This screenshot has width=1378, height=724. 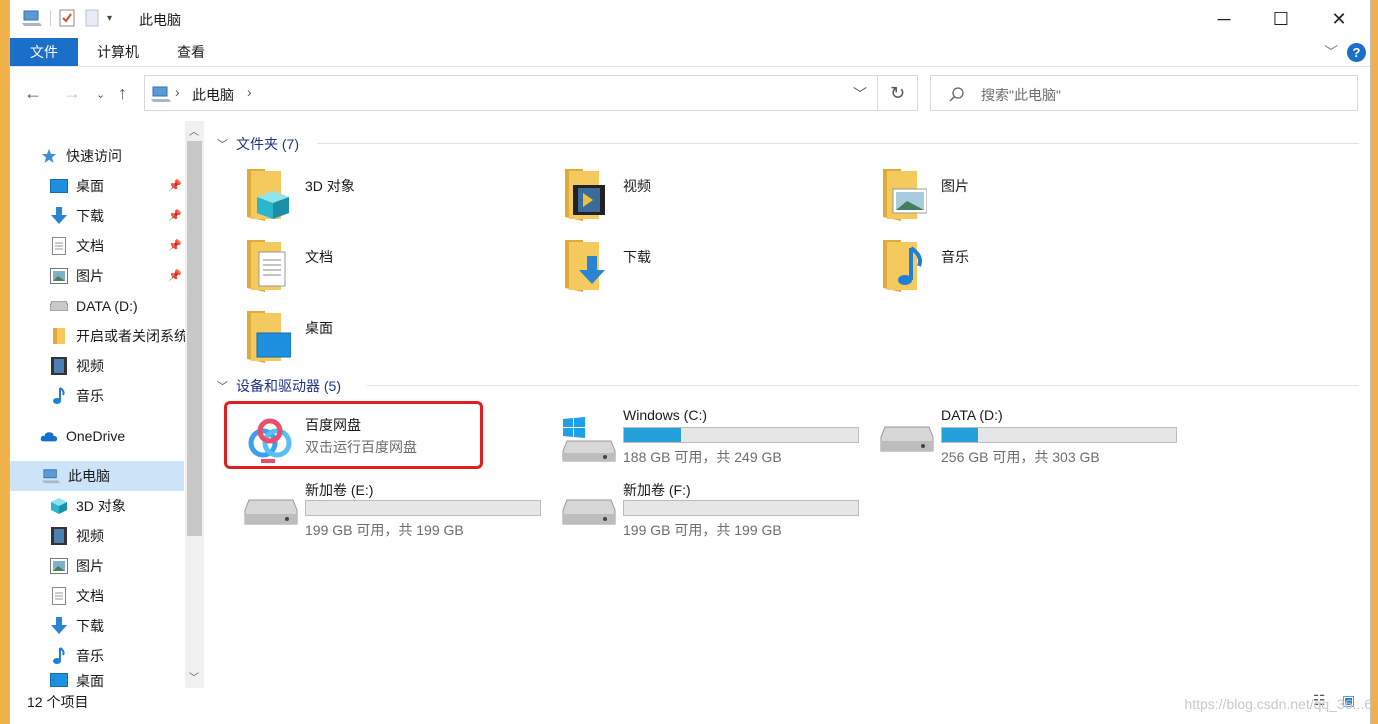 I want to click on video-icon, so click(x=59, y=366).